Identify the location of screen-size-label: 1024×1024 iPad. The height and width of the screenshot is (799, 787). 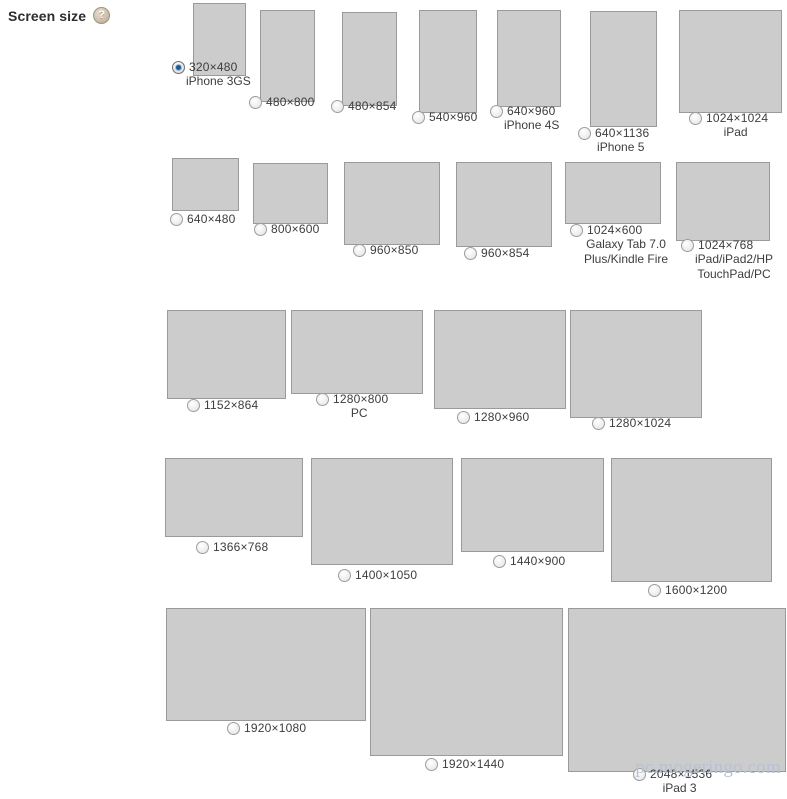
(728, 125).